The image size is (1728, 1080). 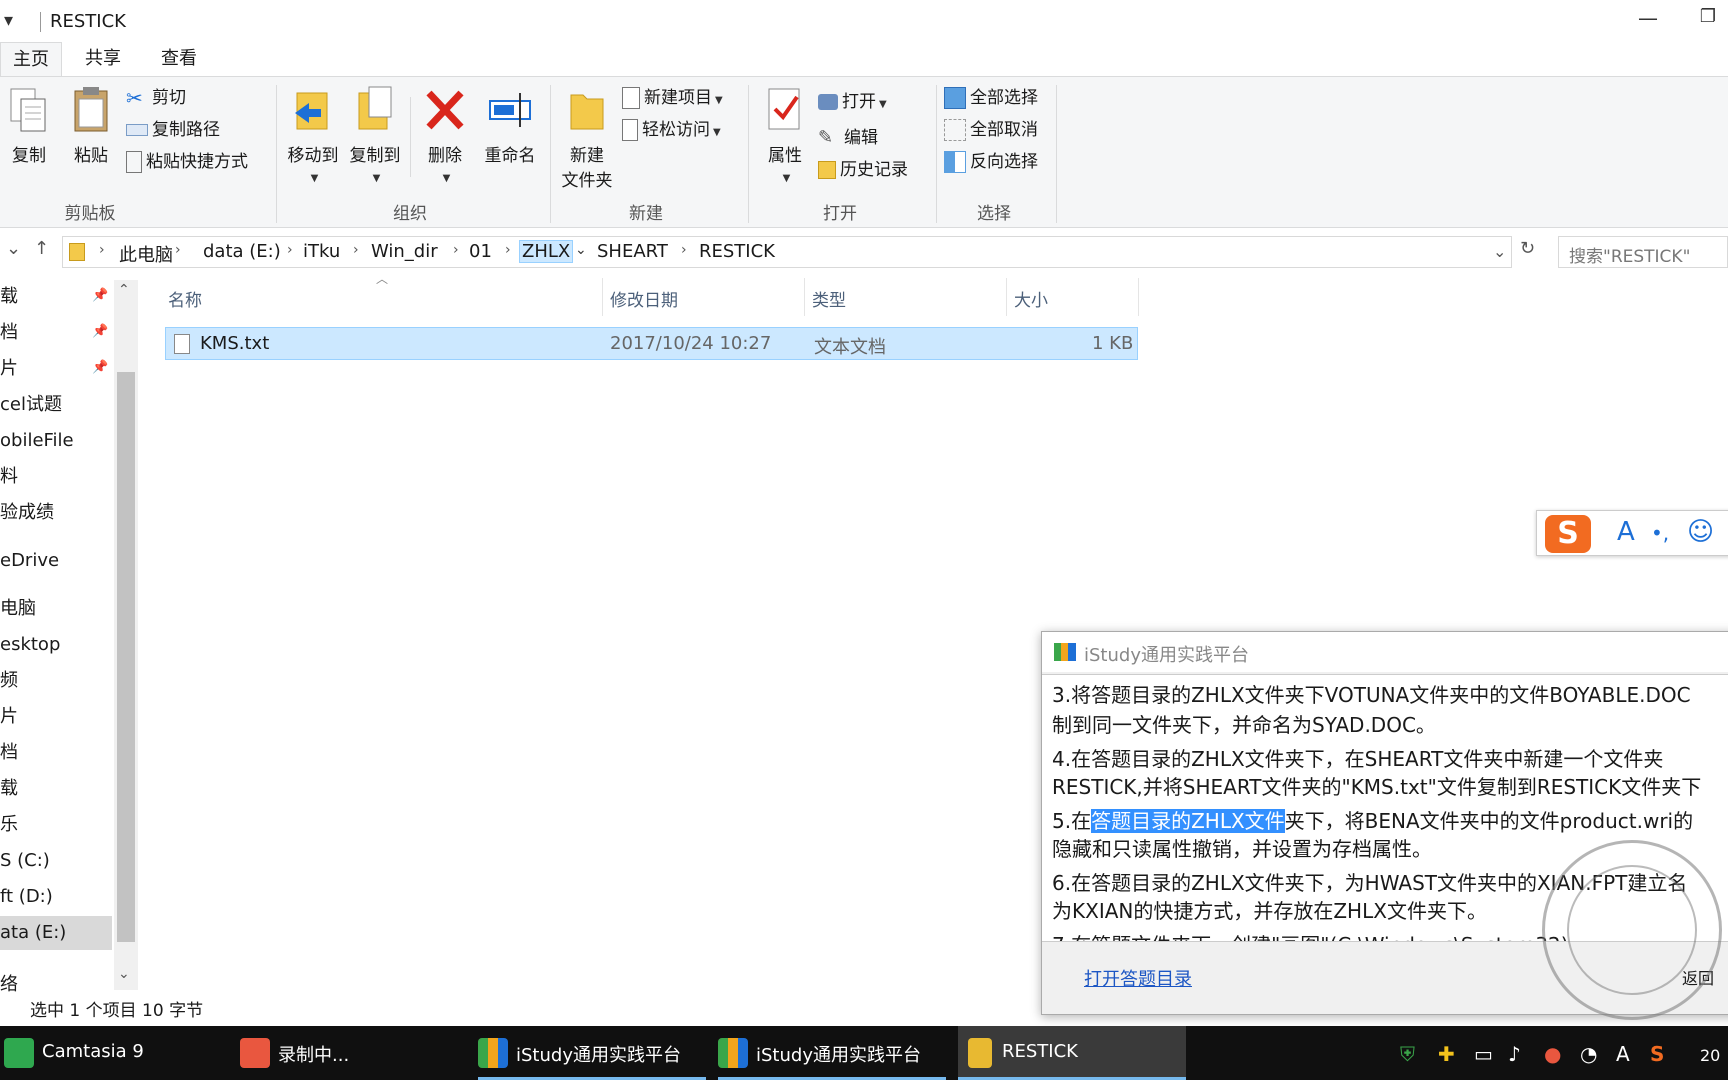 What do you see at coordinates (1499, 251) in the screenshot?
I see `address-history-dropdown-icon: ⌄` at bounding box center [1499, 251].